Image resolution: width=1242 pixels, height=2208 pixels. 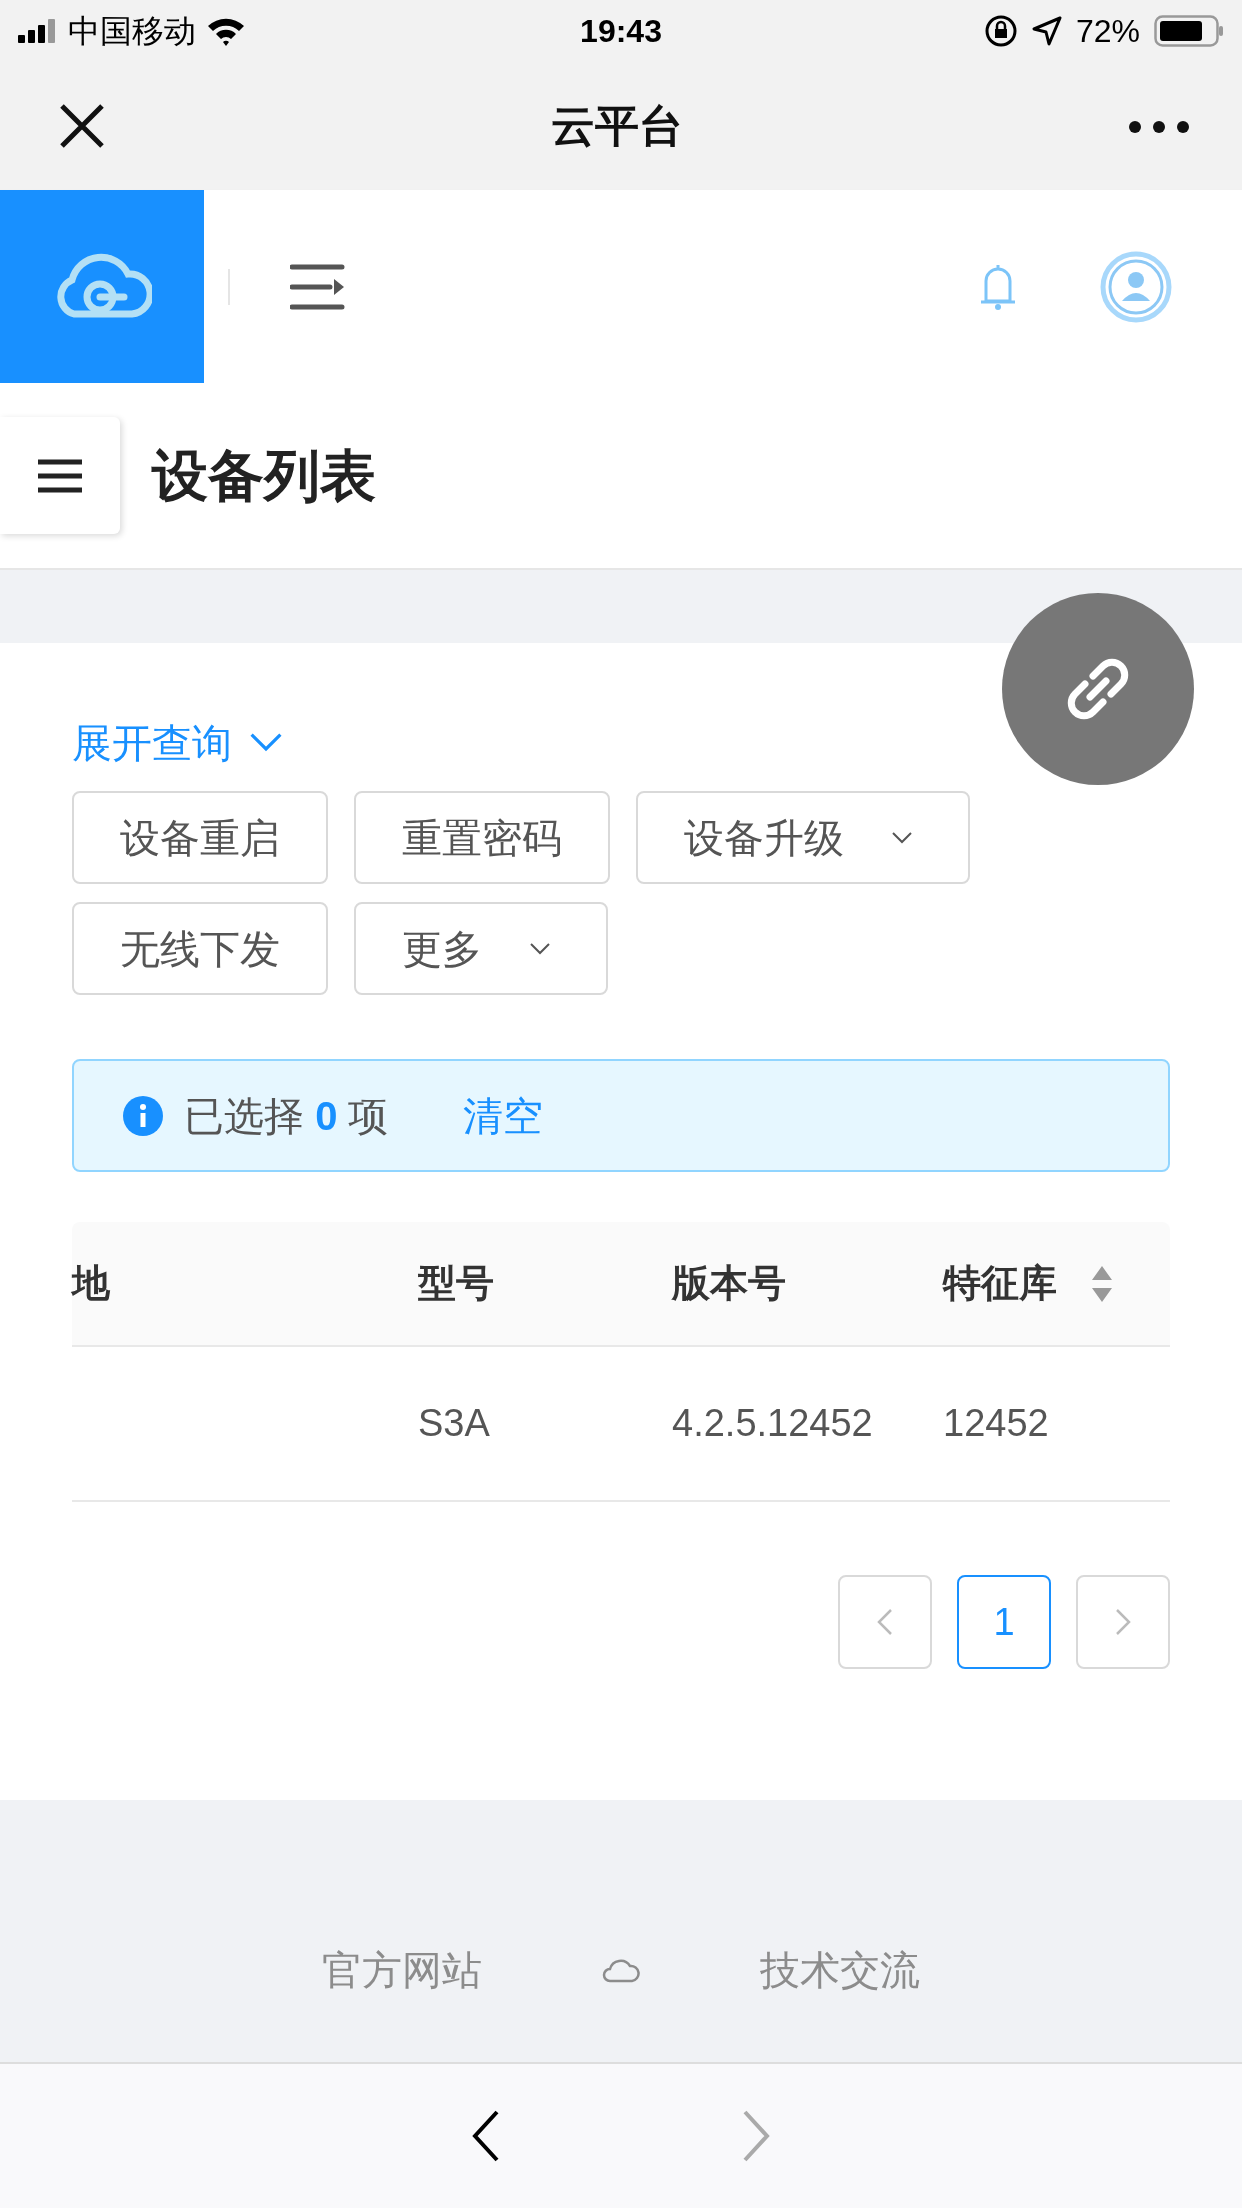 I want to click on table-cell-text: 12452, so click(x=996, y=1423).